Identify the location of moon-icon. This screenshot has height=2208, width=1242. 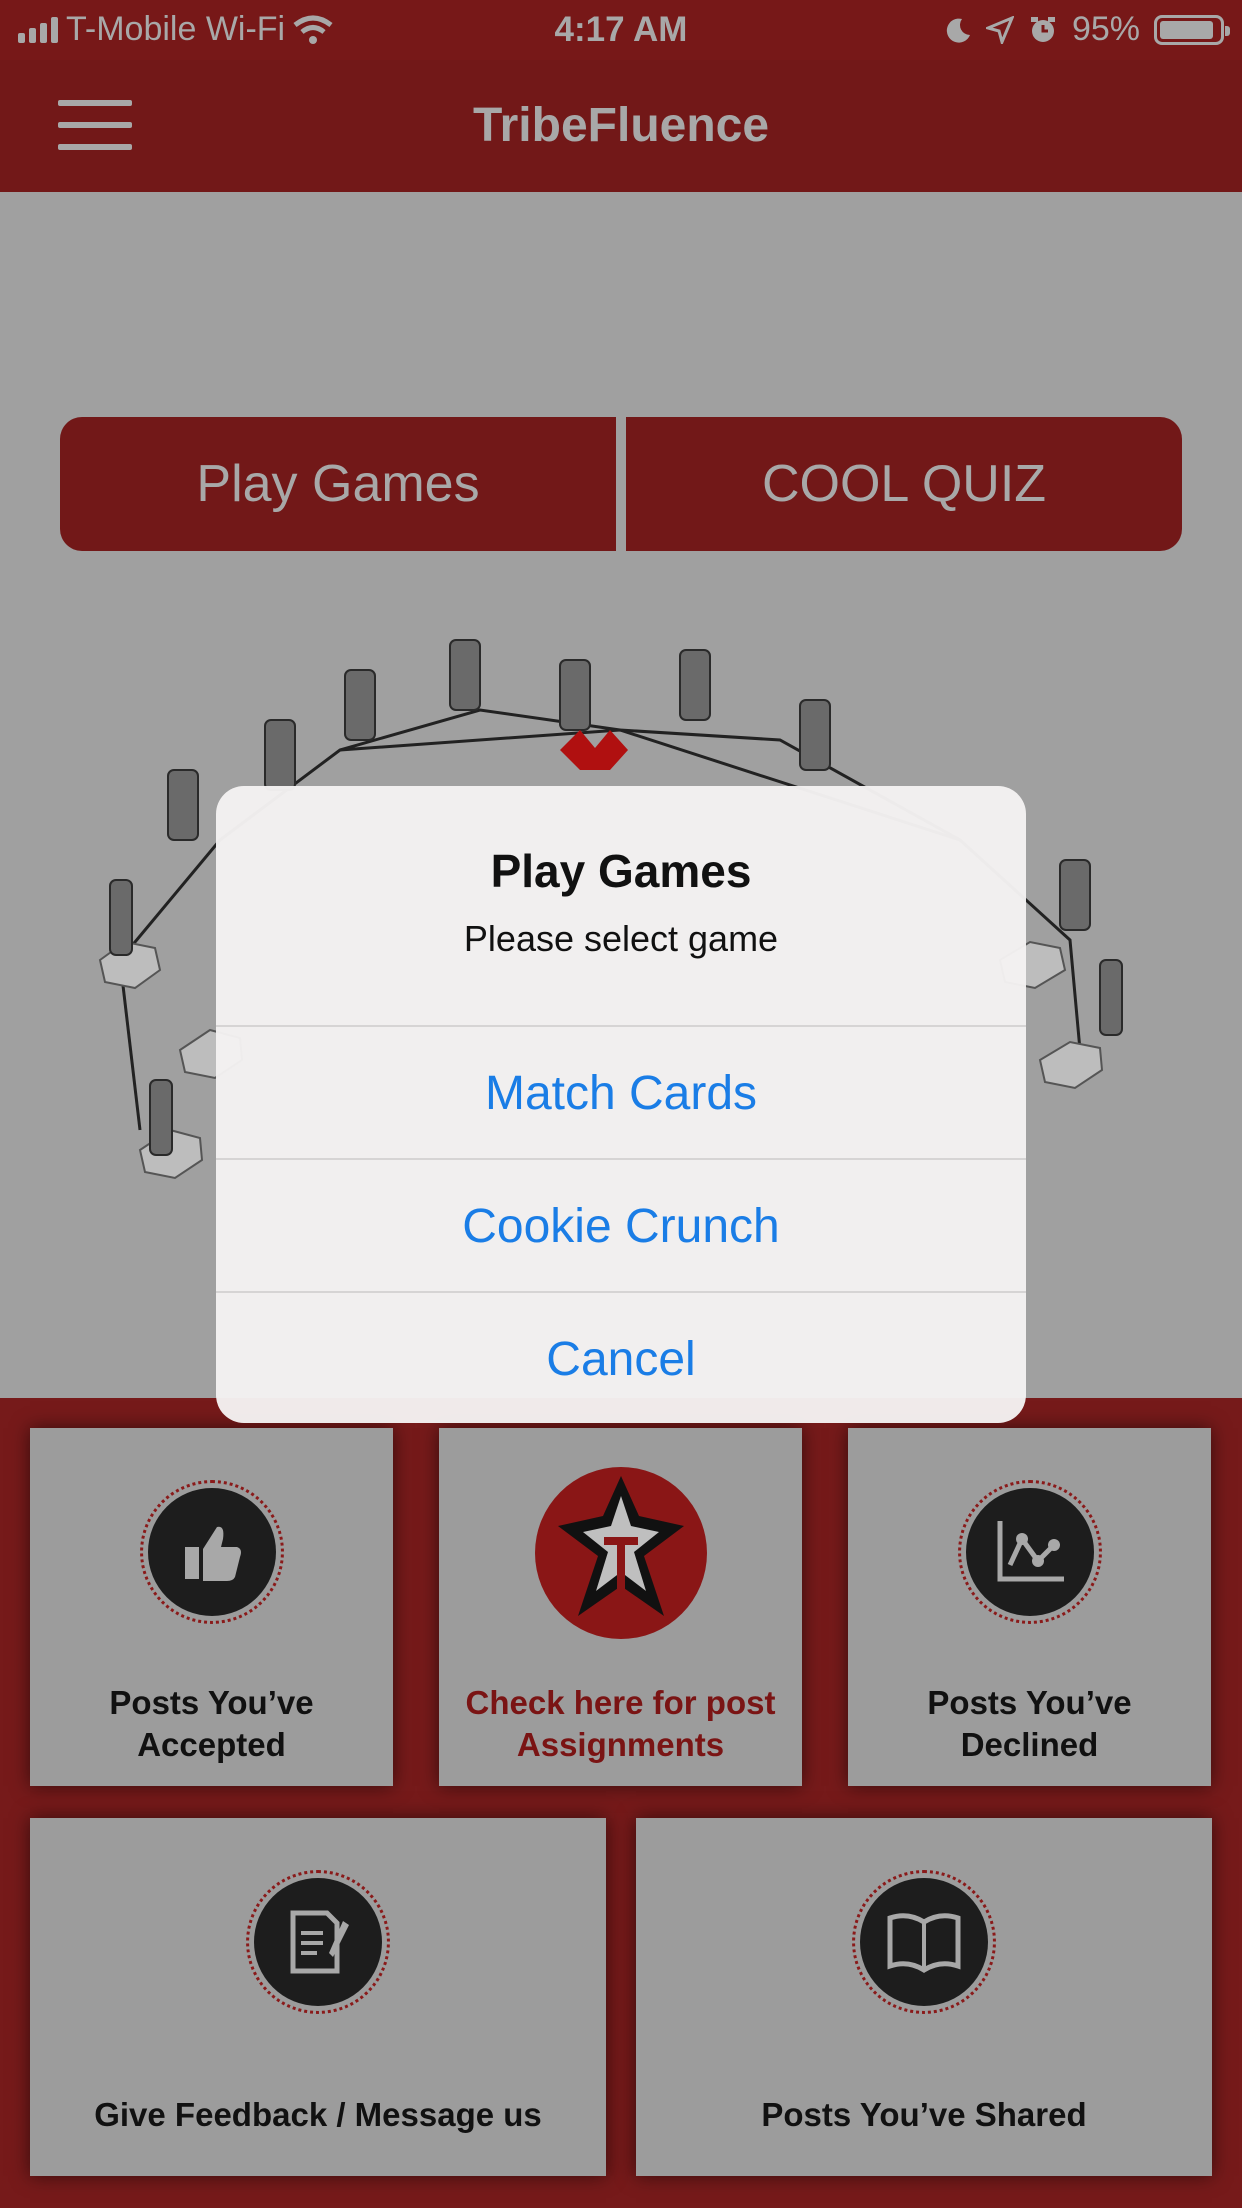
(958, 30).